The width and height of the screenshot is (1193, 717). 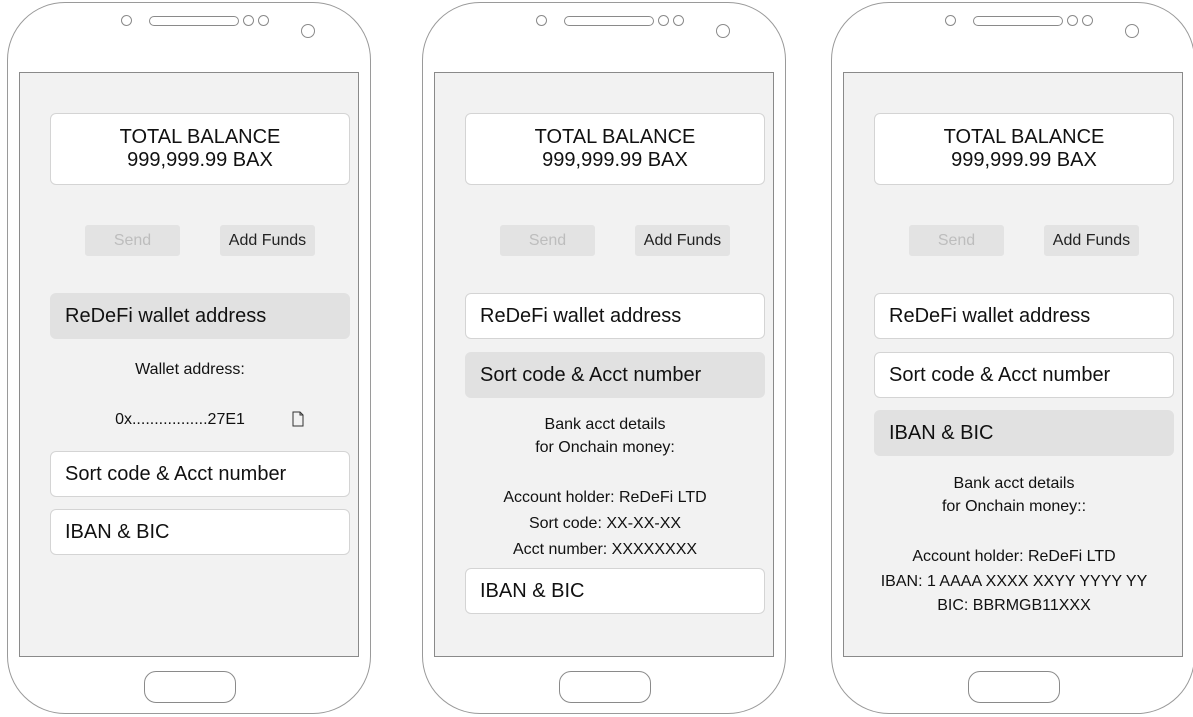 What do you see at coordinates (605, 549) in the screenshot?
I see `acct-number-value: Acct number: XXXXXXXX` at bounding box center [605, 549].